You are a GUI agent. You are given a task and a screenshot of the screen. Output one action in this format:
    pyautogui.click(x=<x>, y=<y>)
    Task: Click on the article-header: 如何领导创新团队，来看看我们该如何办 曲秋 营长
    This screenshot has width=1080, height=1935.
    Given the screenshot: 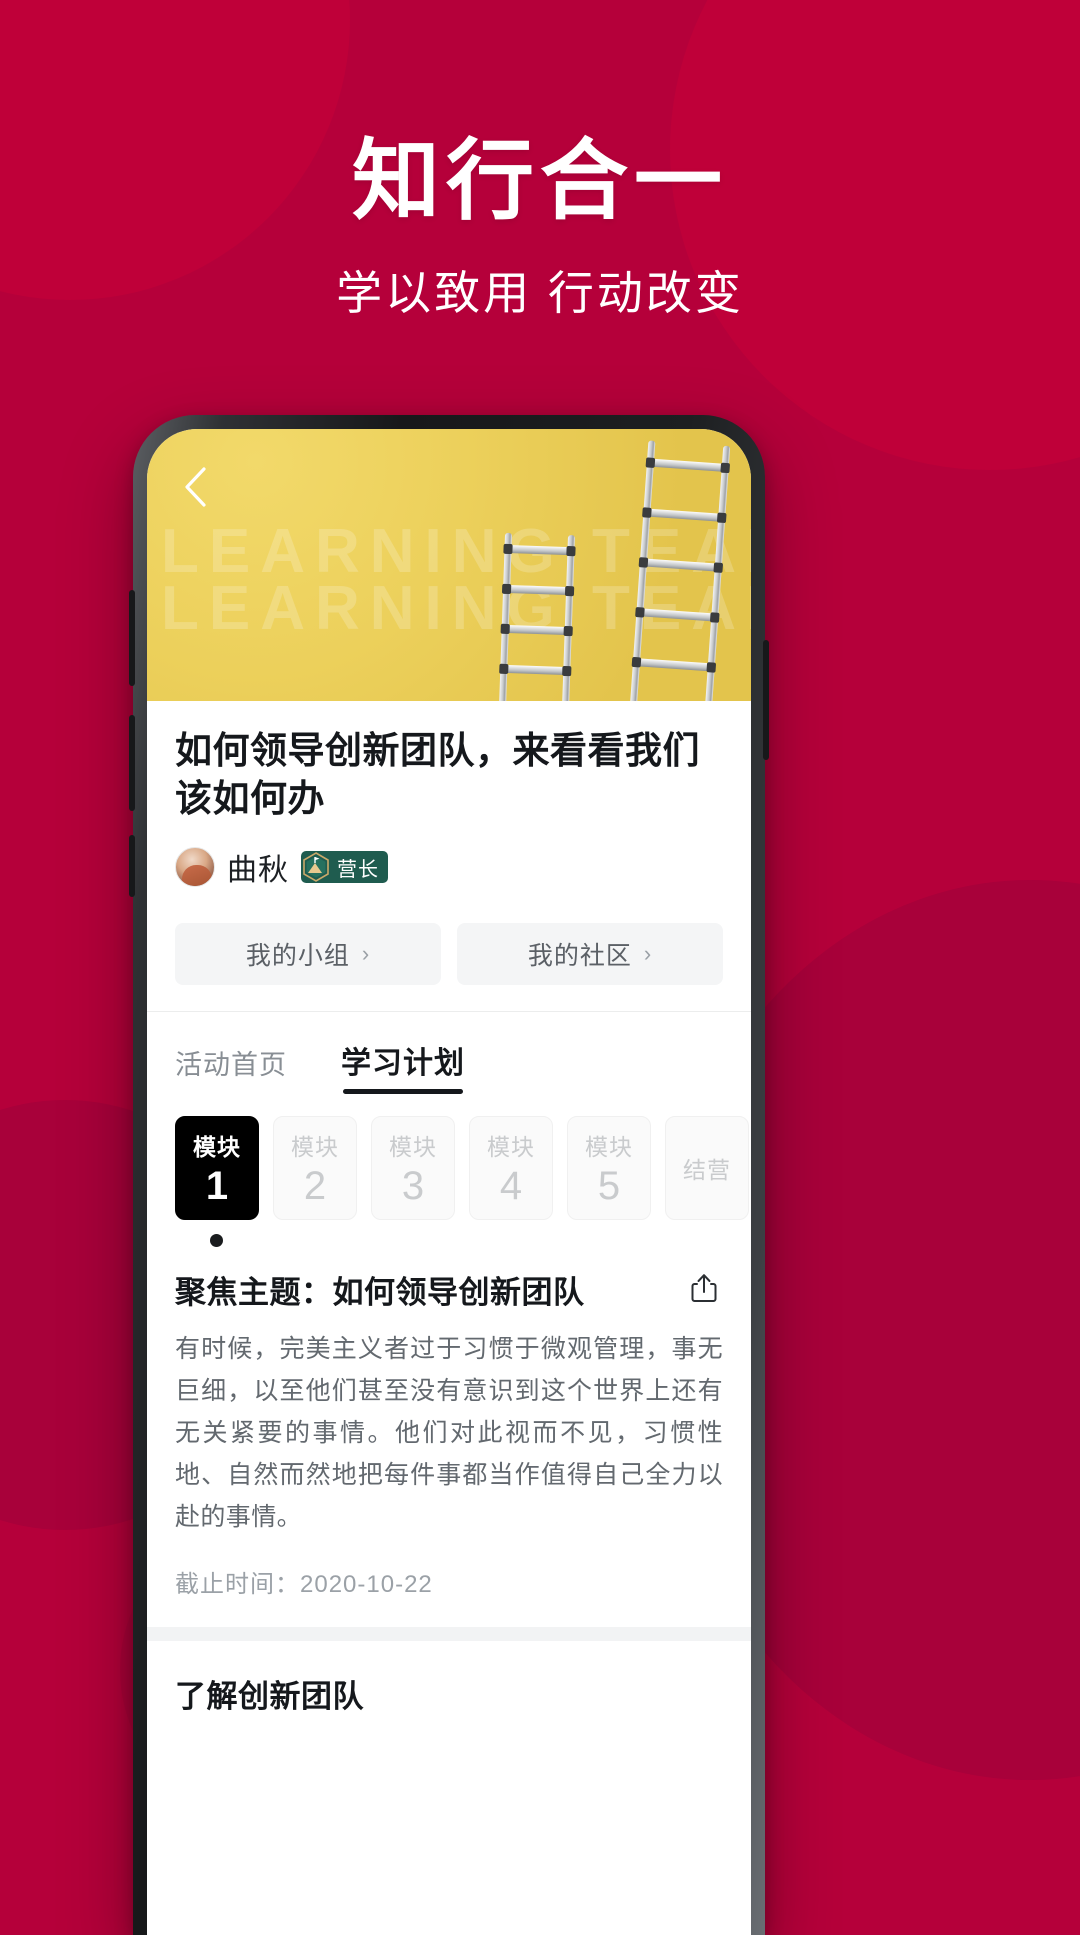 What is the action you would take?
    pyautogui.click(x=449, y=805)
    